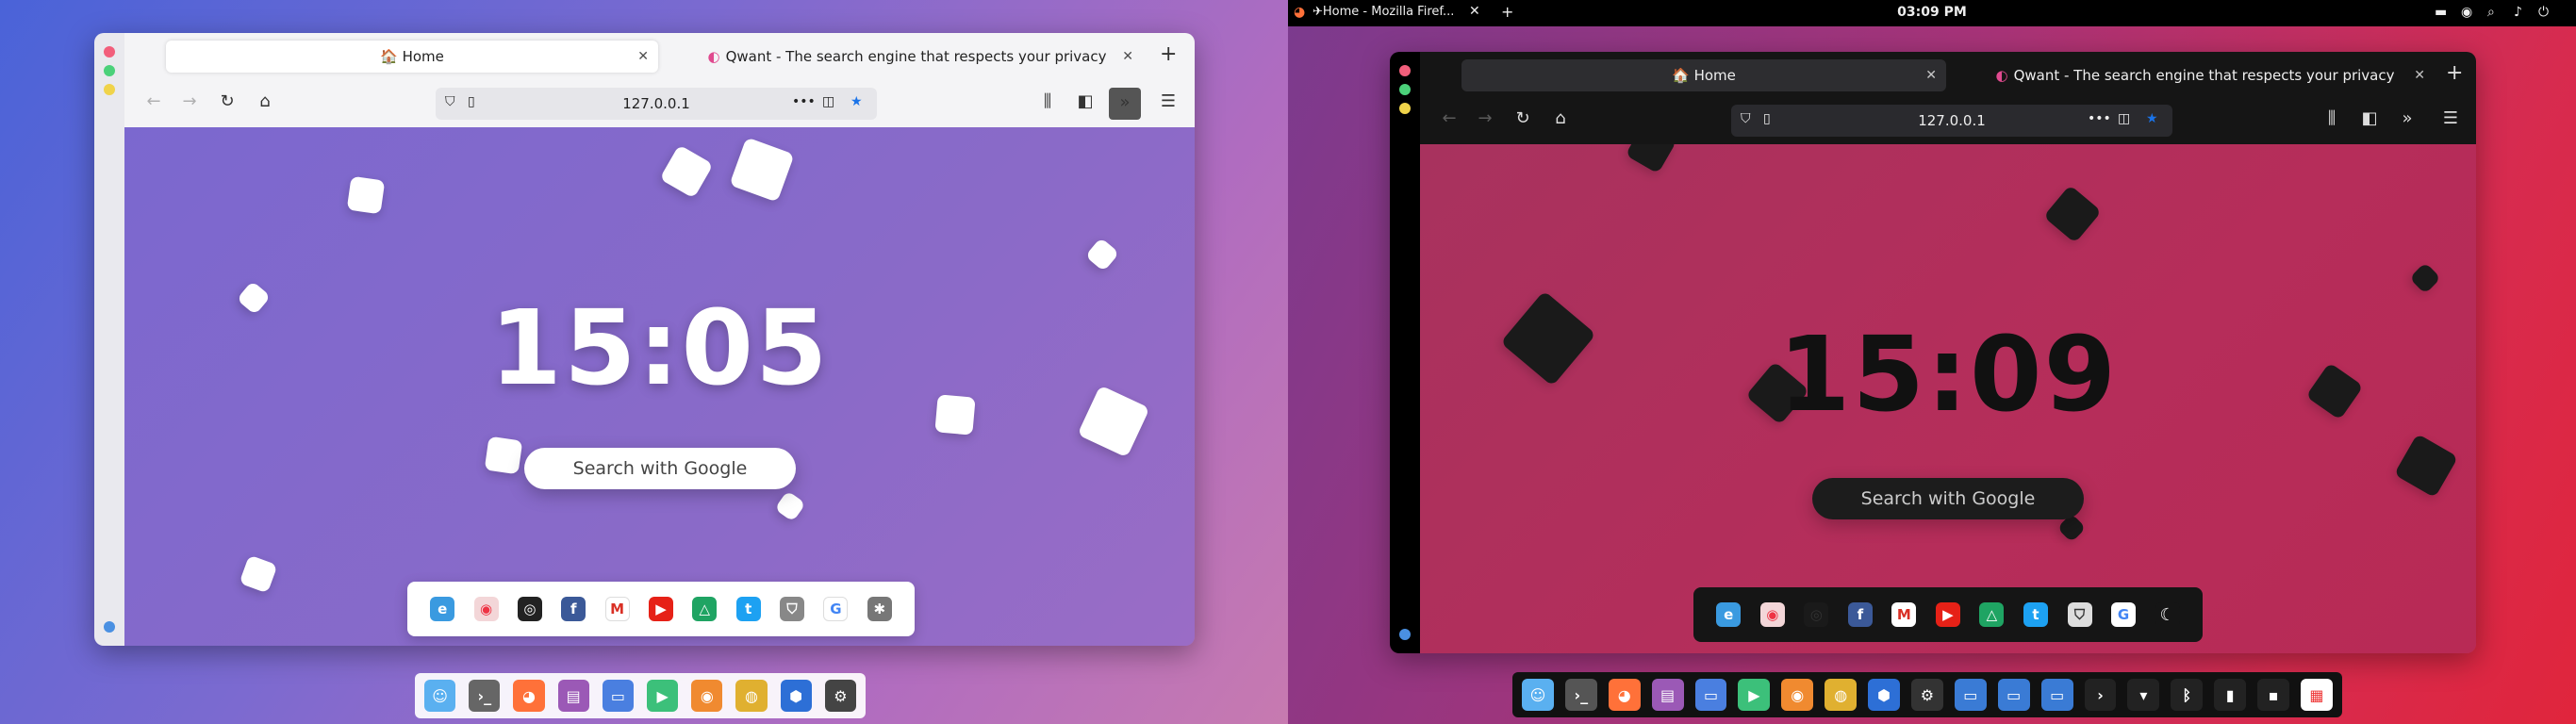 The image size is (2576, 724). I want to click on github-icon: ◎, so click(1816, 614).